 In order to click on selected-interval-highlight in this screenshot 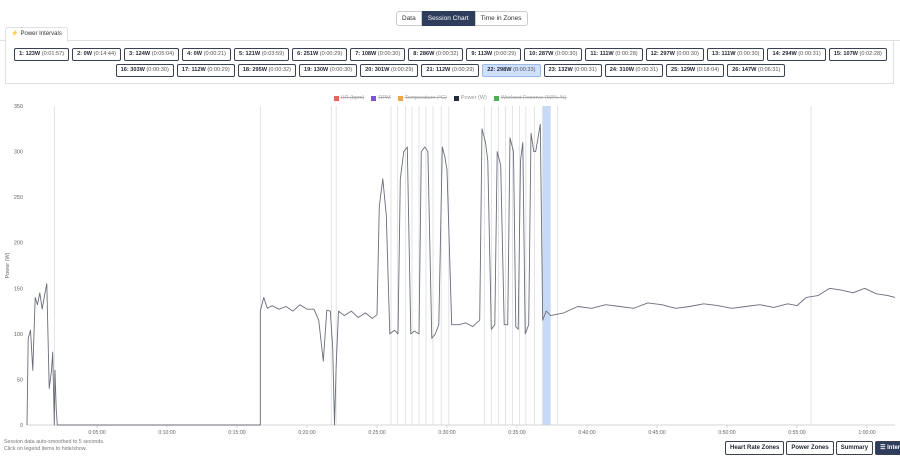, I will do `click(546, 265)`.